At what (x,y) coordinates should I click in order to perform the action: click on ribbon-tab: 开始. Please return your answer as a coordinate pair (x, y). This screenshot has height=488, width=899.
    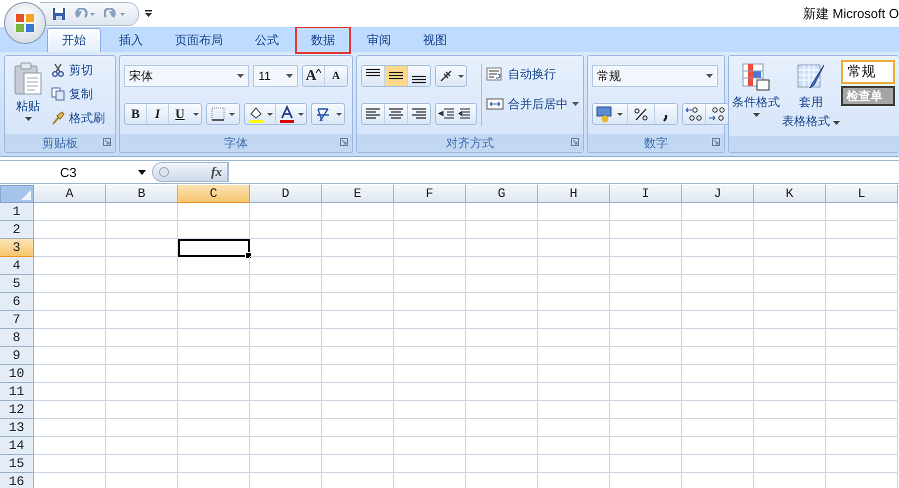
    Looking at the image, I should click on (74, 40).